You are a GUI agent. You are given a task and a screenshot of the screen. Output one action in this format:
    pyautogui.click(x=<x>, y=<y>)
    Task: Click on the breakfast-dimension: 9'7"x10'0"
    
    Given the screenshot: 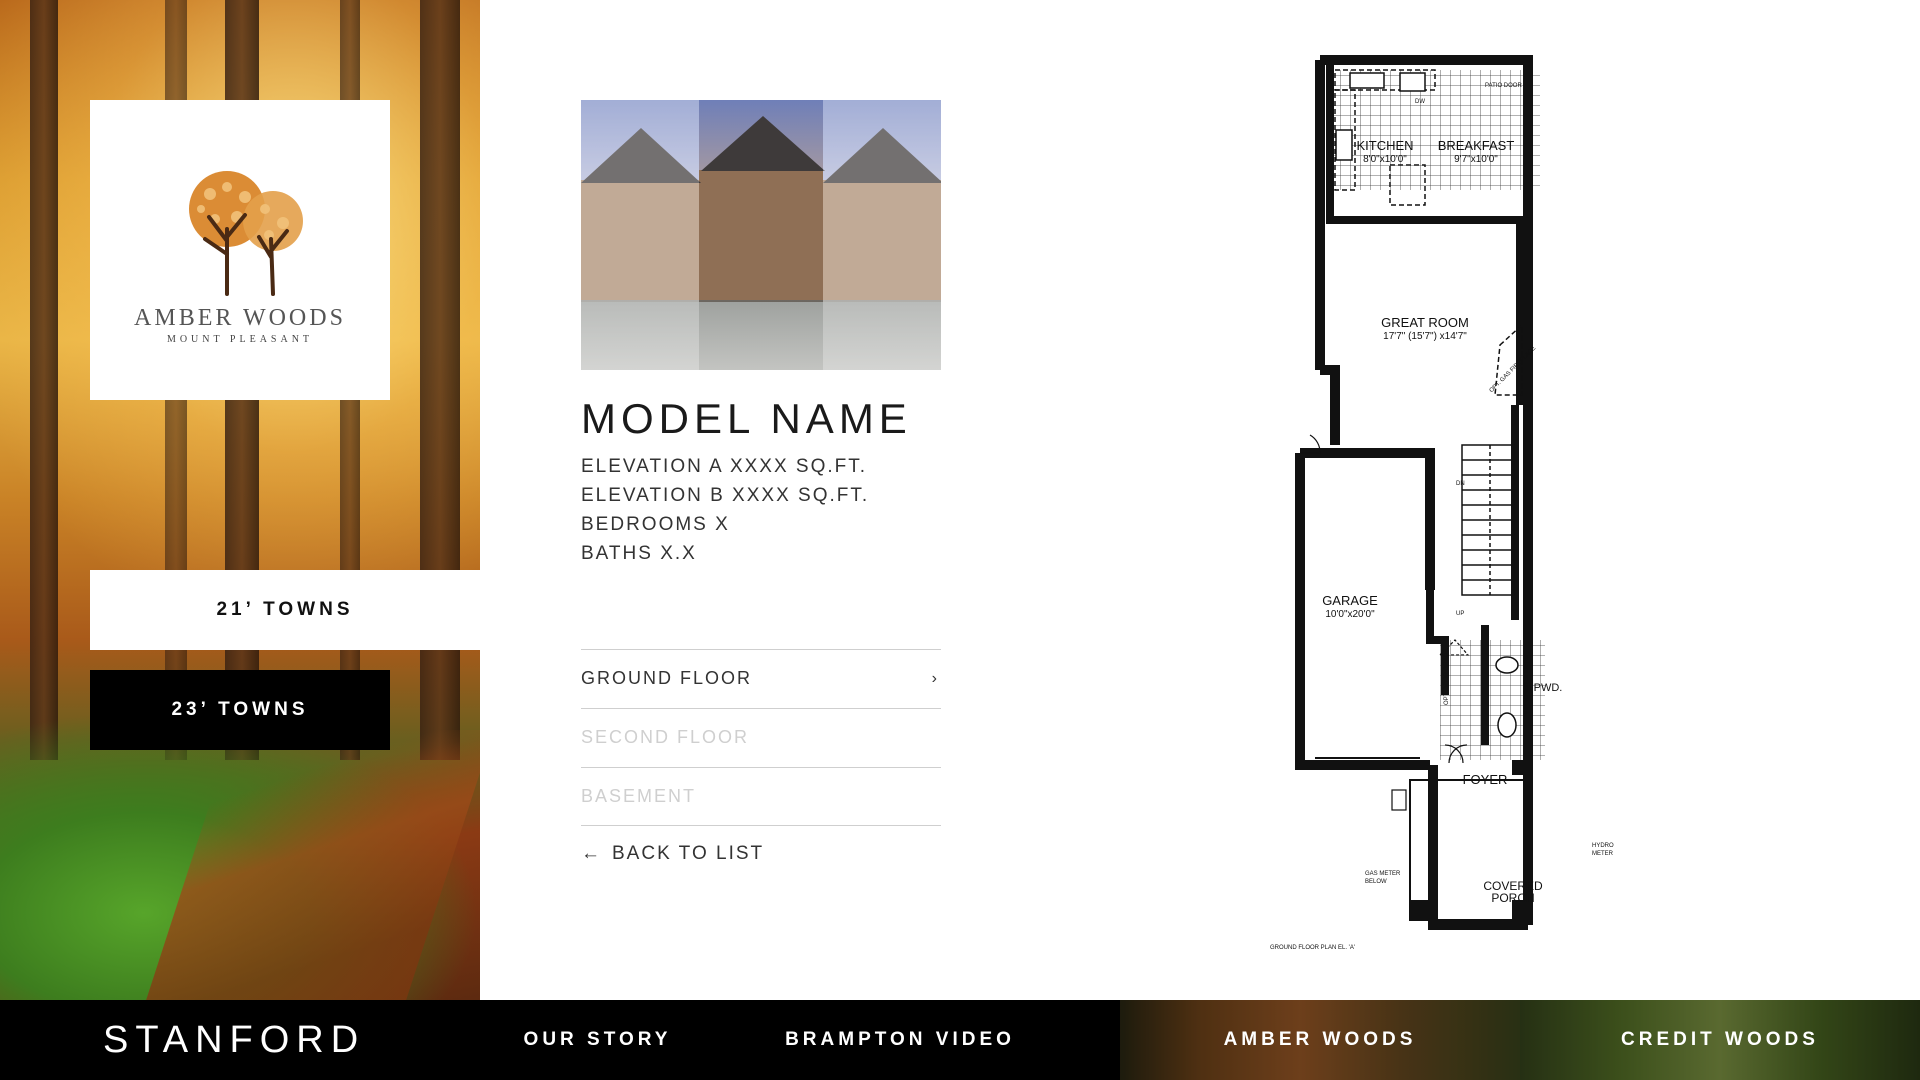 What is the action you would take?
    pyautogui.click(x=1476, y=159)
    